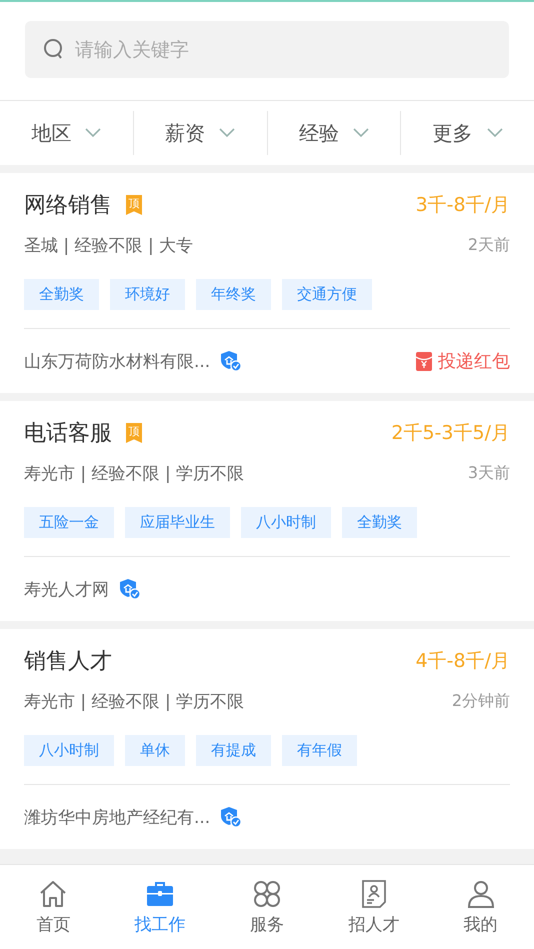 The image size is (534, 949). I want to click on nav-tab: 首页, so click(53, 907).